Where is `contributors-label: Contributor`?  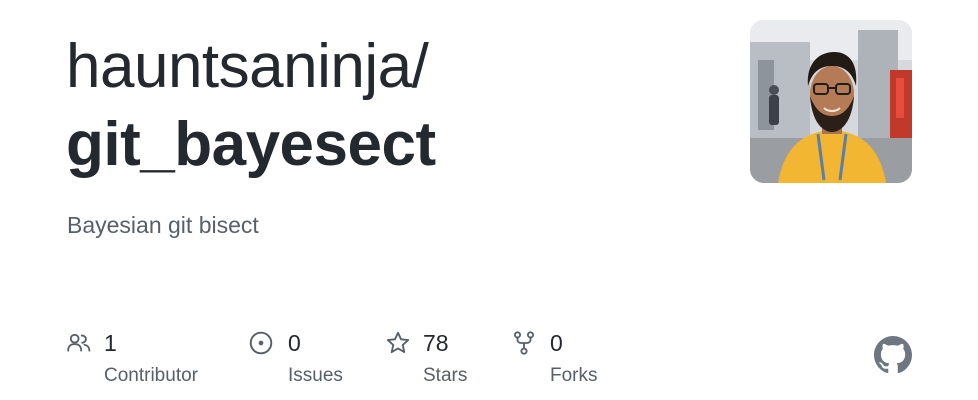
contributors-label: Contributor is located at coordinates (151, 375).